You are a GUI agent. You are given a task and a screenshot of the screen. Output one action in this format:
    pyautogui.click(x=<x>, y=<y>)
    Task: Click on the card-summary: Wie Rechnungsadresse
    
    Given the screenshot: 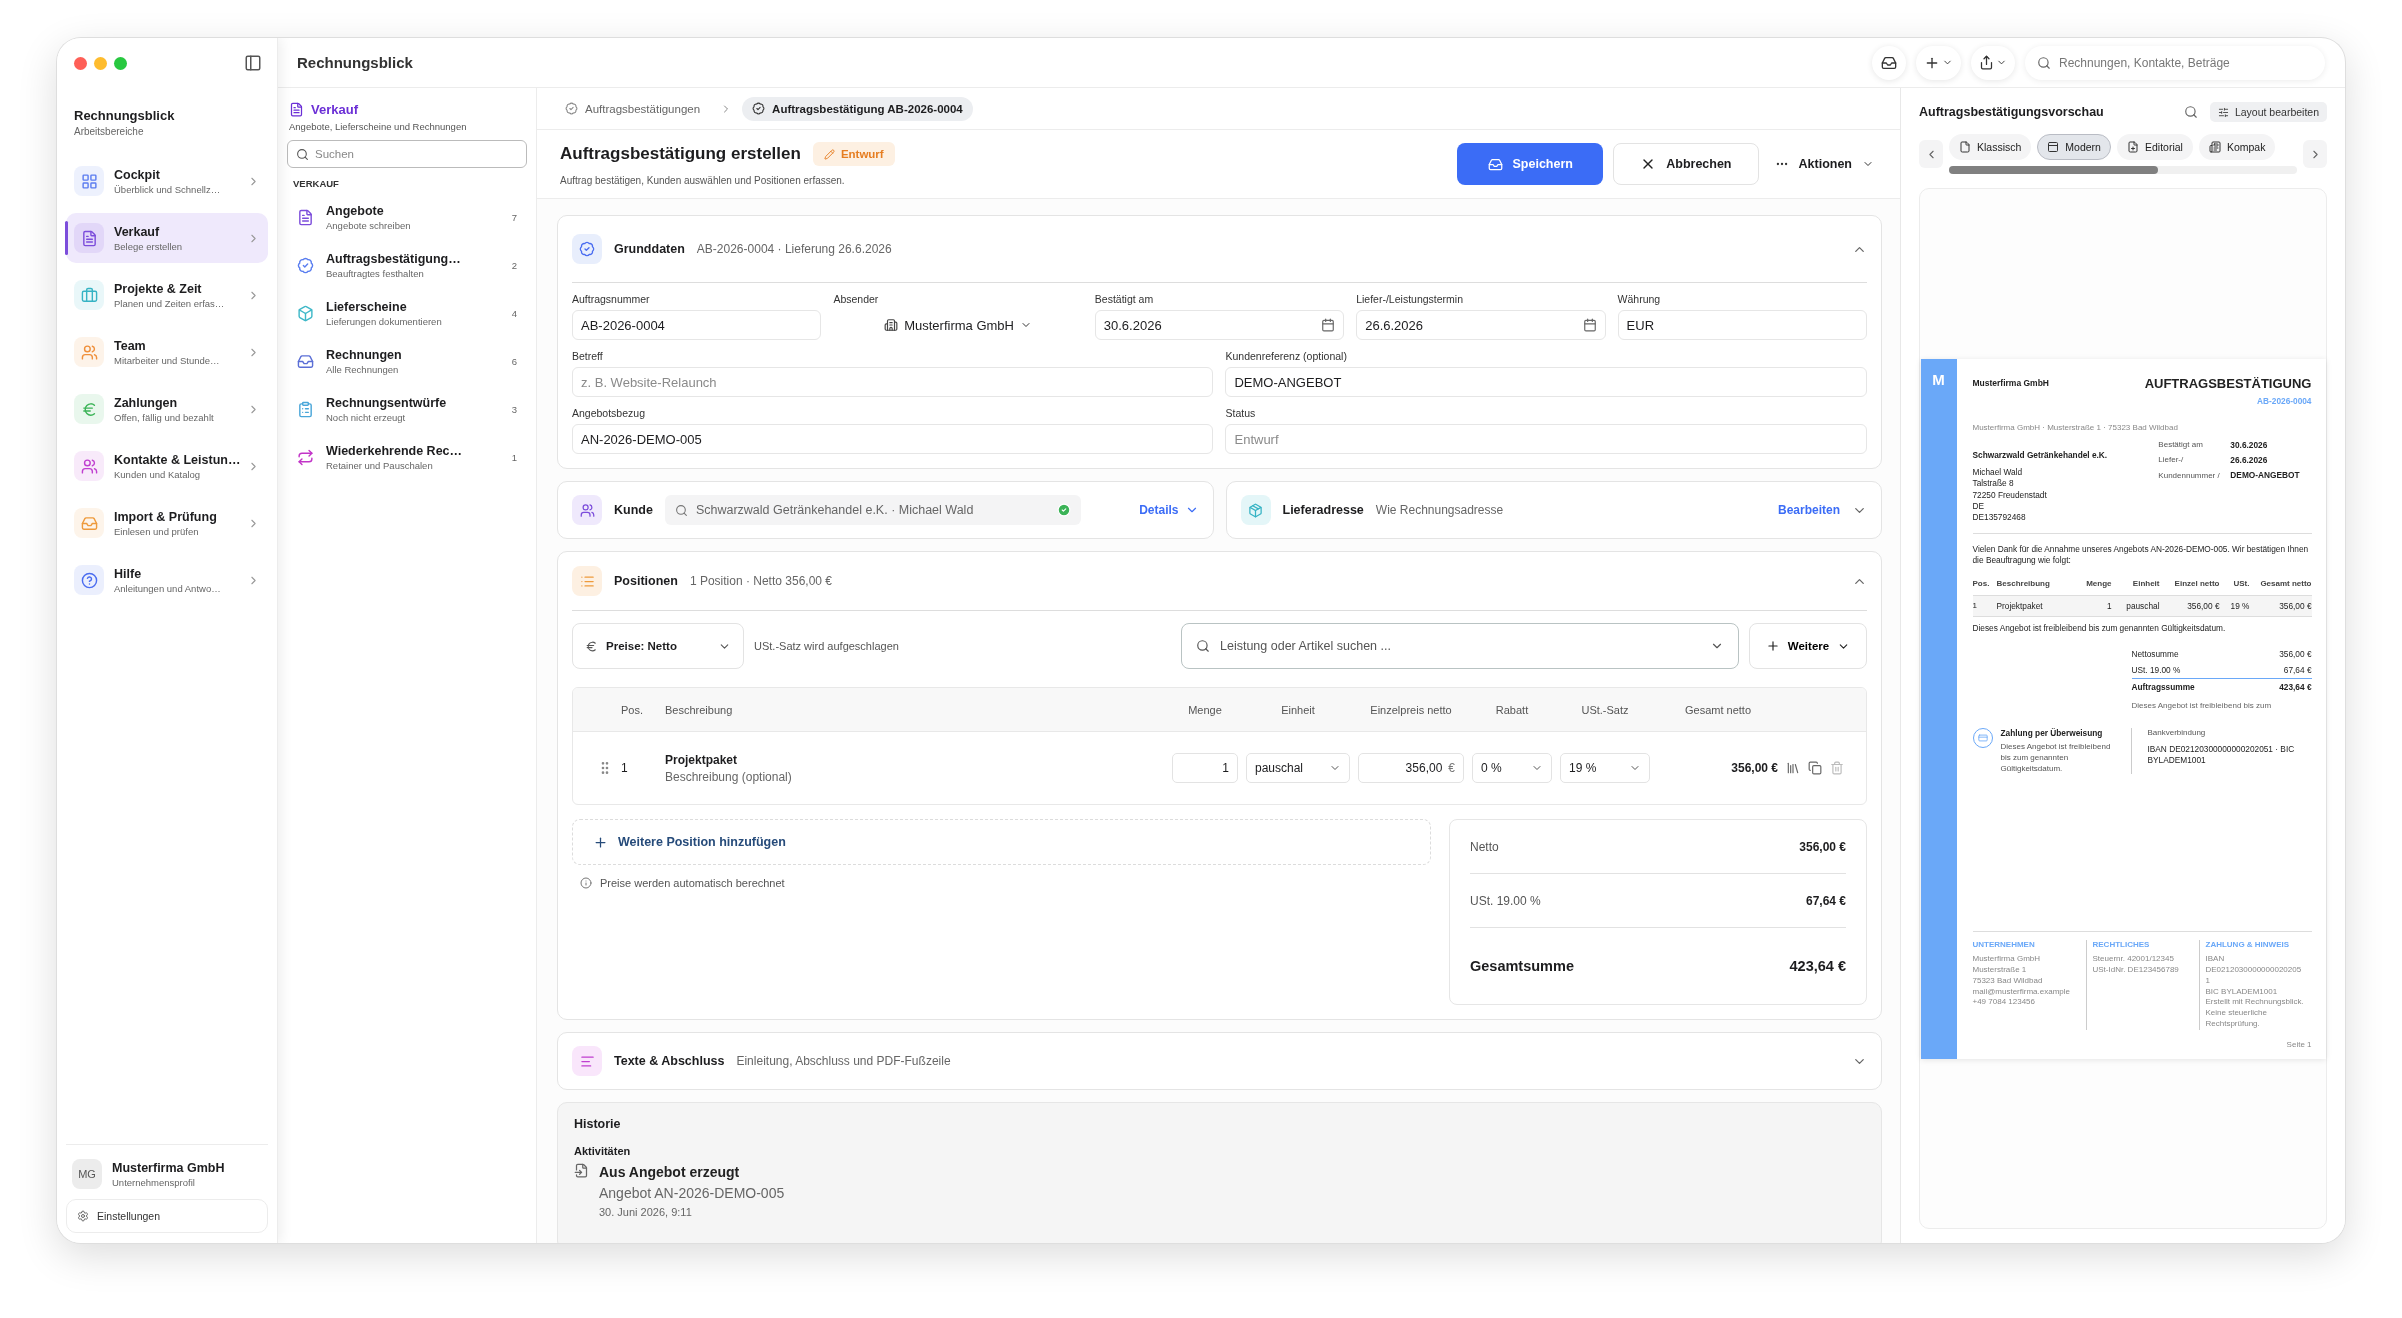 What is the action you would take?
    pyautogui.click(x=1440, y=510)
    